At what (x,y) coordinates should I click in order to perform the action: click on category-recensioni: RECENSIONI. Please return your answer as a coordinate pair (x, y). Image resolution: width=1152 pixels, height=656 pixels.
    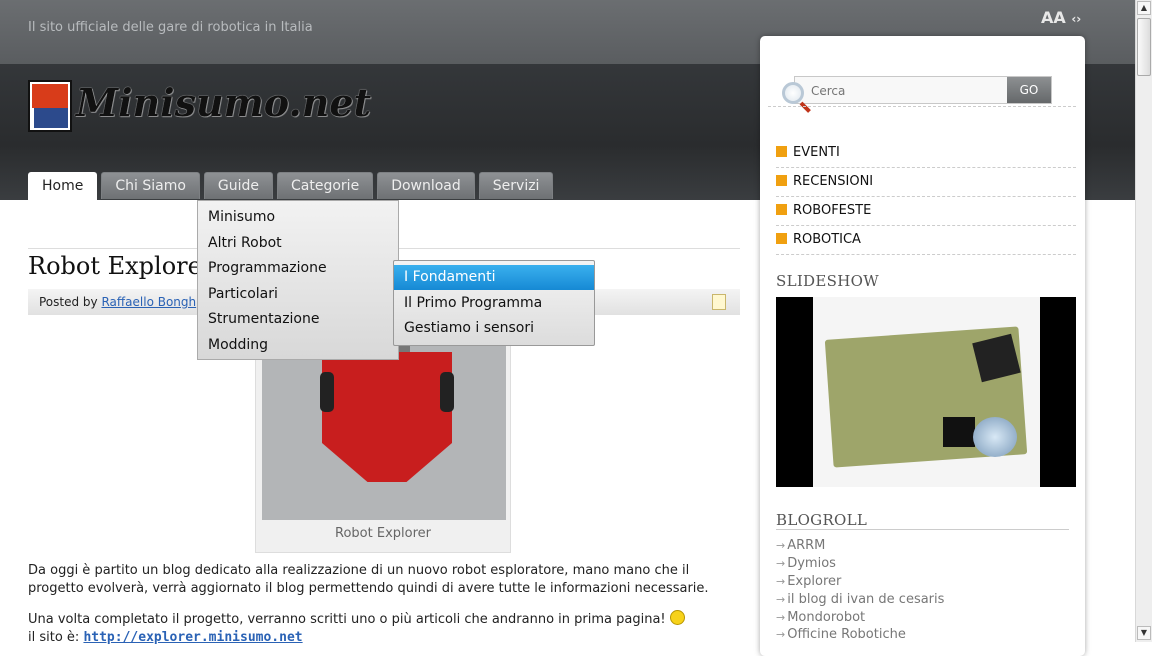
    Looking at the image, I should click on (824, 181).